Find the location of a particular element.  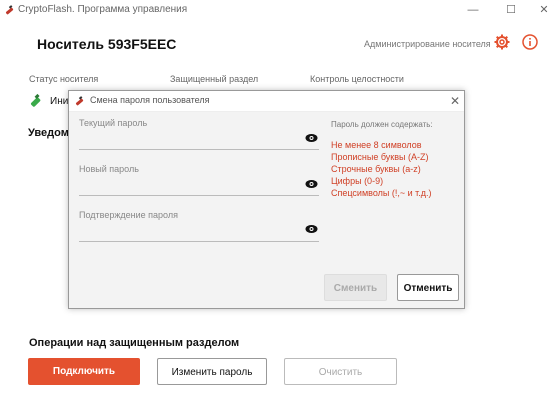

gear-icon is located at coordinates (502, 42).